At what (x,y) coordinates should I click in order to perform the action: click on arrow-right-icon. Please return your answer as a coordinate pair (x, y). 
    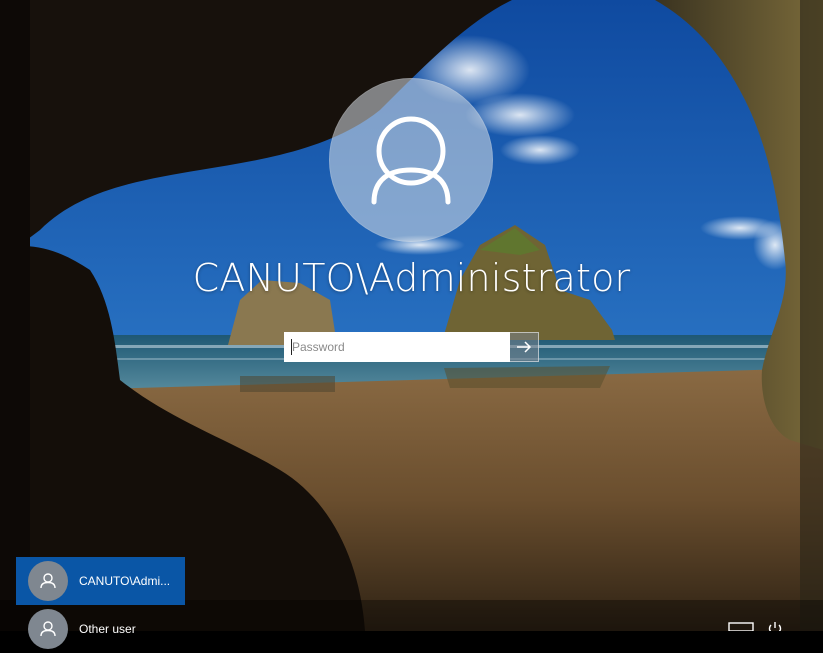
    Looking at the image, I should click on (524, 347).